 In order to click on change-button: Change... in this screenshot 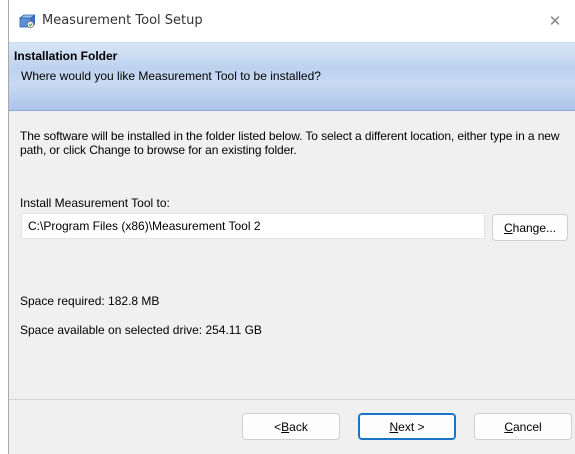, I will do `click(530, 227)`.